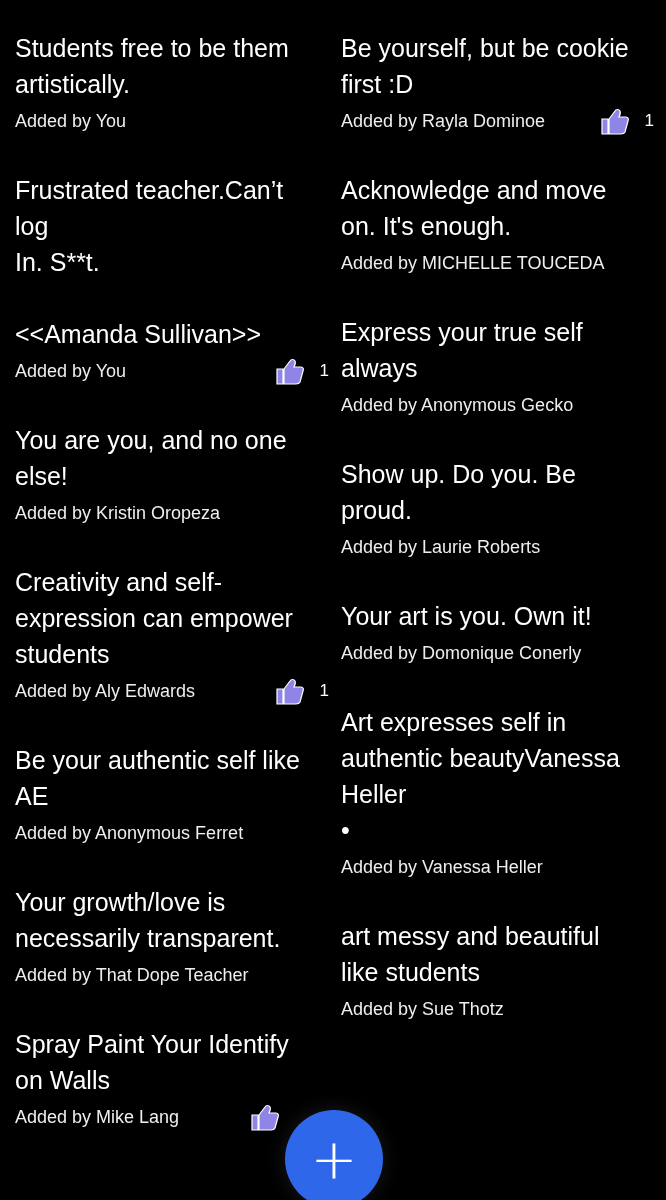 The height and width of the screenshot is (1200, 666). What do you see at coordinates (150, 262) in the screenshot?
I see `post-text: Frustrated teacher.Can’t log In. S**t. <<Amanda Sullivan>>` at bounding box center [150, 262].